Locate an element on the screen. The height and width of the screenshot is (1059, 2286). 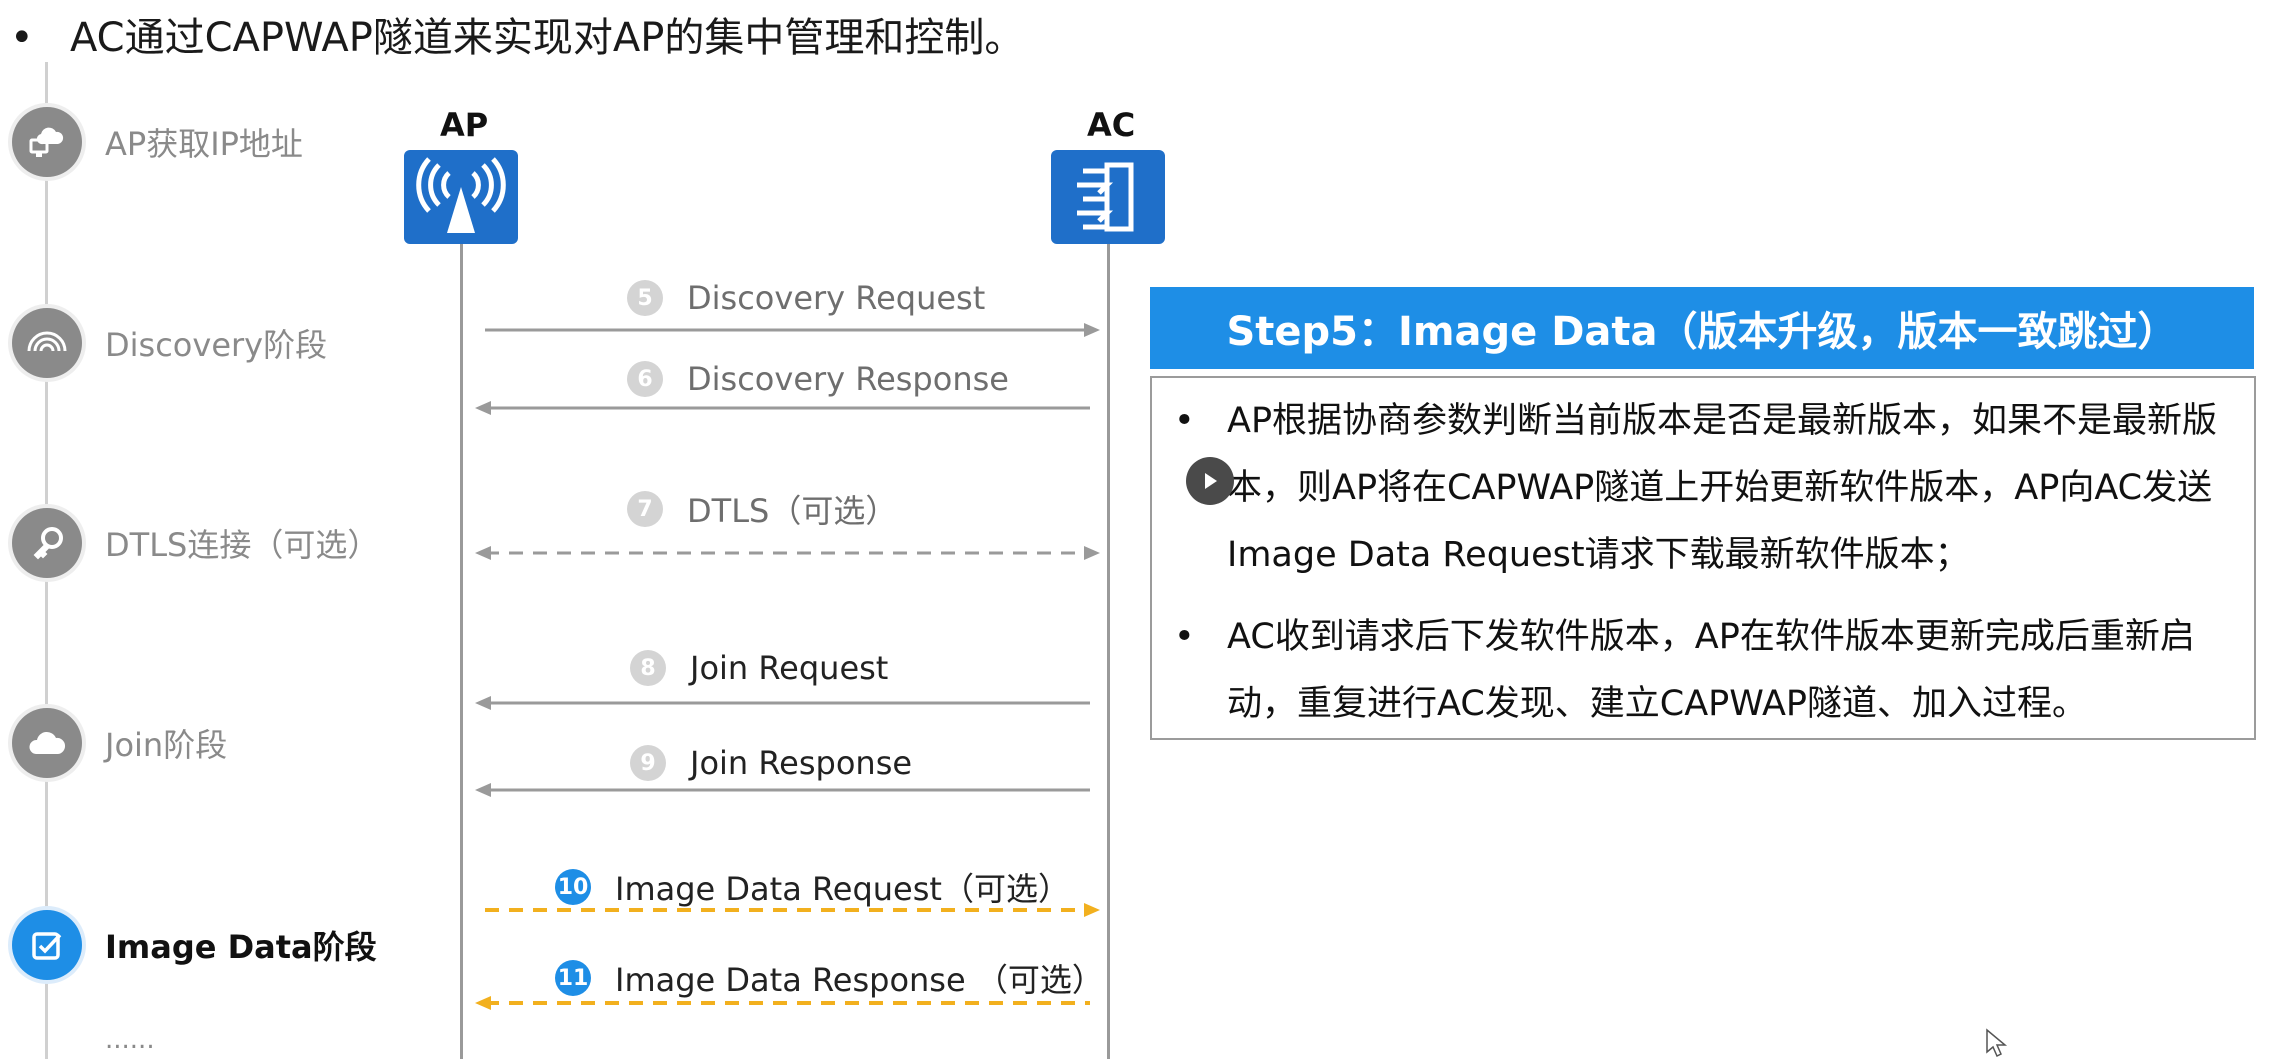
step-number: 7 is located at coordinates (645, 509).